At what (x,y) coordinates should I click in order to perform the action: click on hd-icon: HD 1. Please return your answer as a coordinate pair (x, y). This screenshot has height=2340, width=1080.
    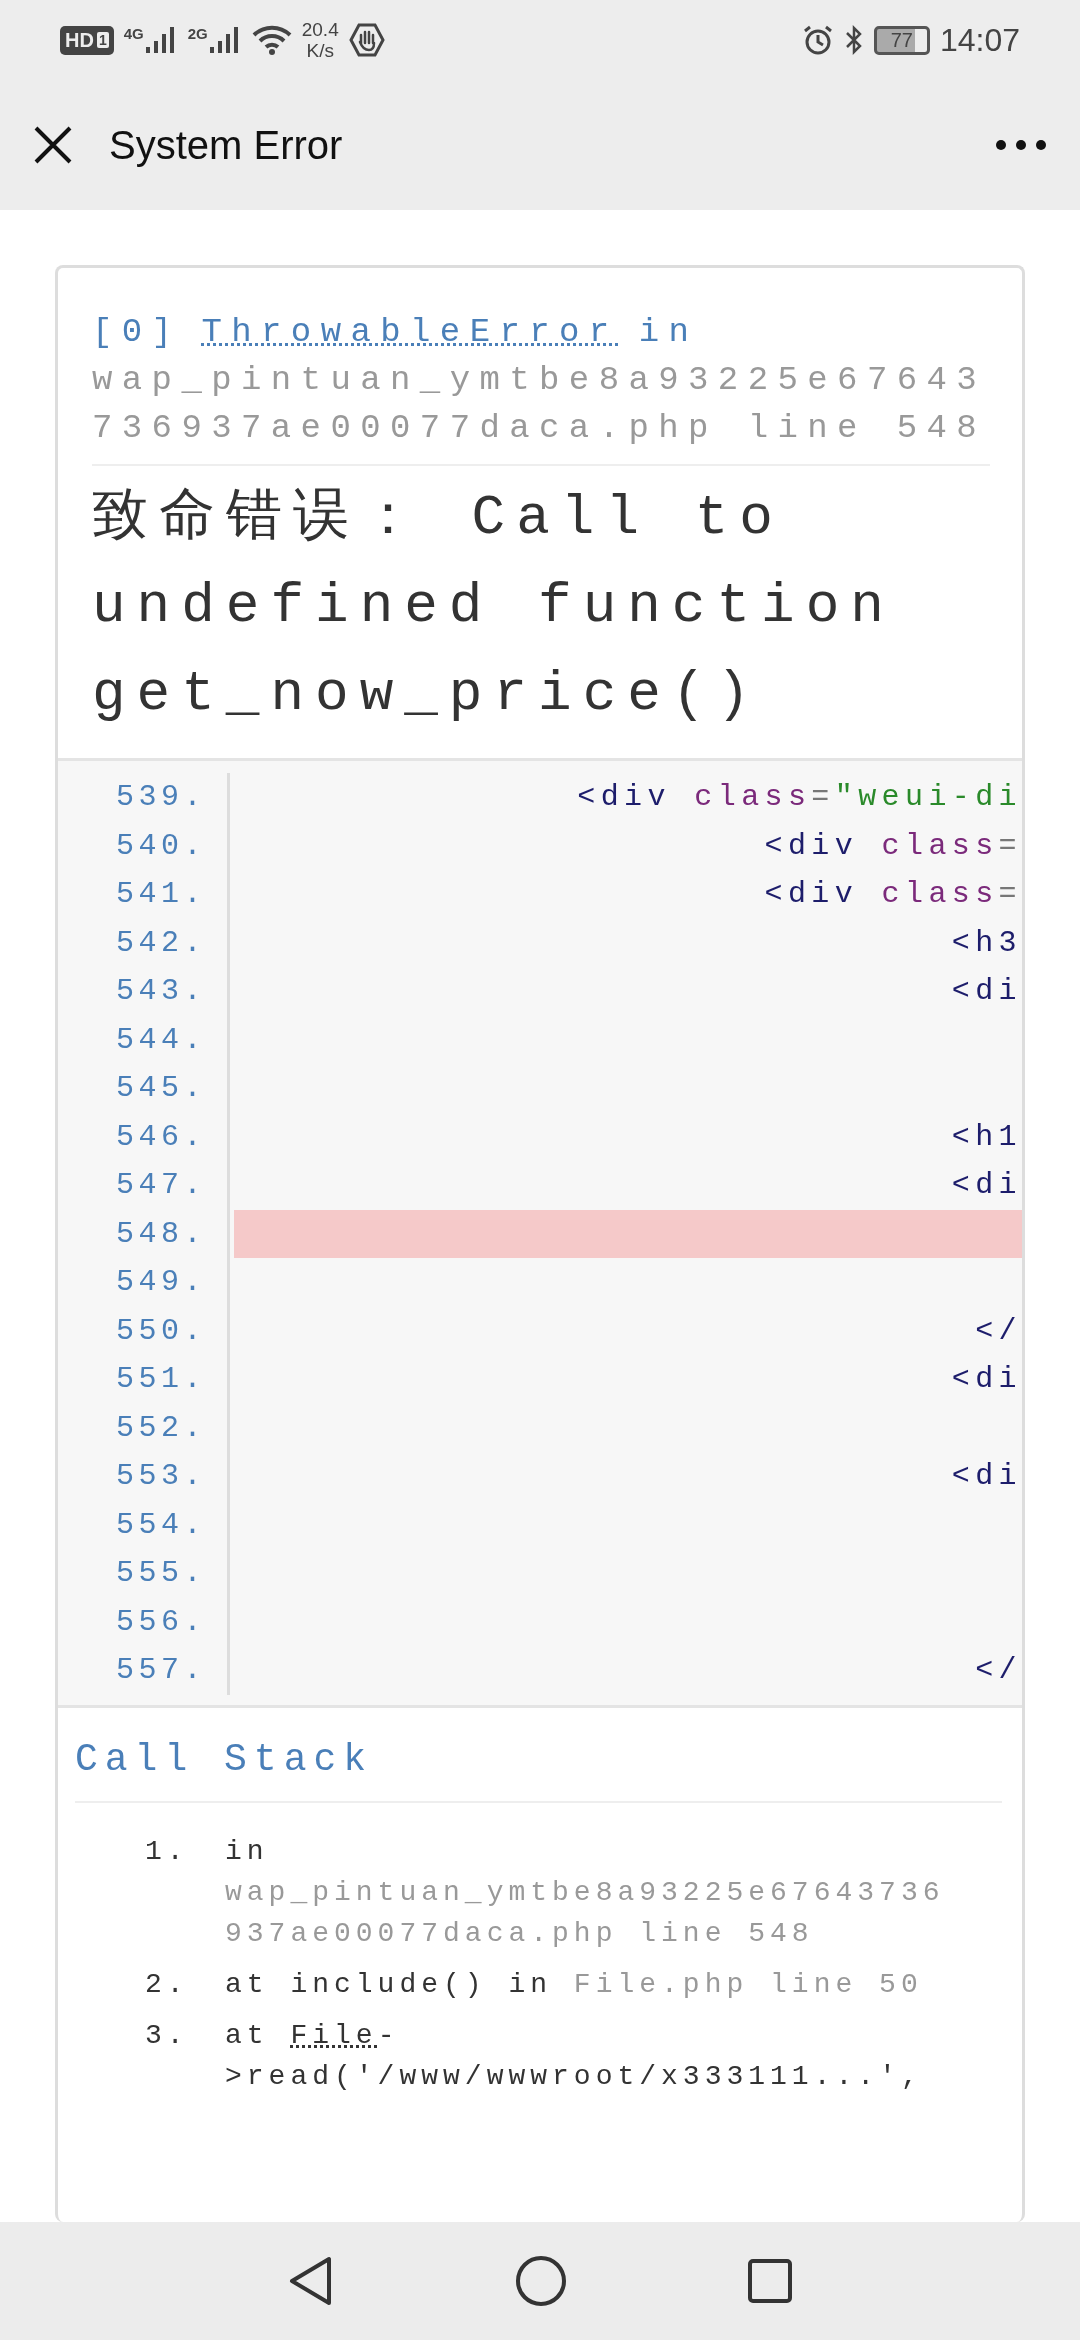
    Looking at the image, I should click on (87, 40).